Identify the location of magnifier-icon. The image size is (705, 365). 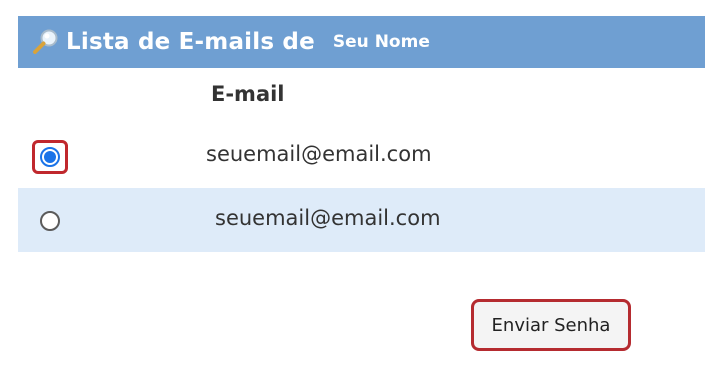
(45, 42).